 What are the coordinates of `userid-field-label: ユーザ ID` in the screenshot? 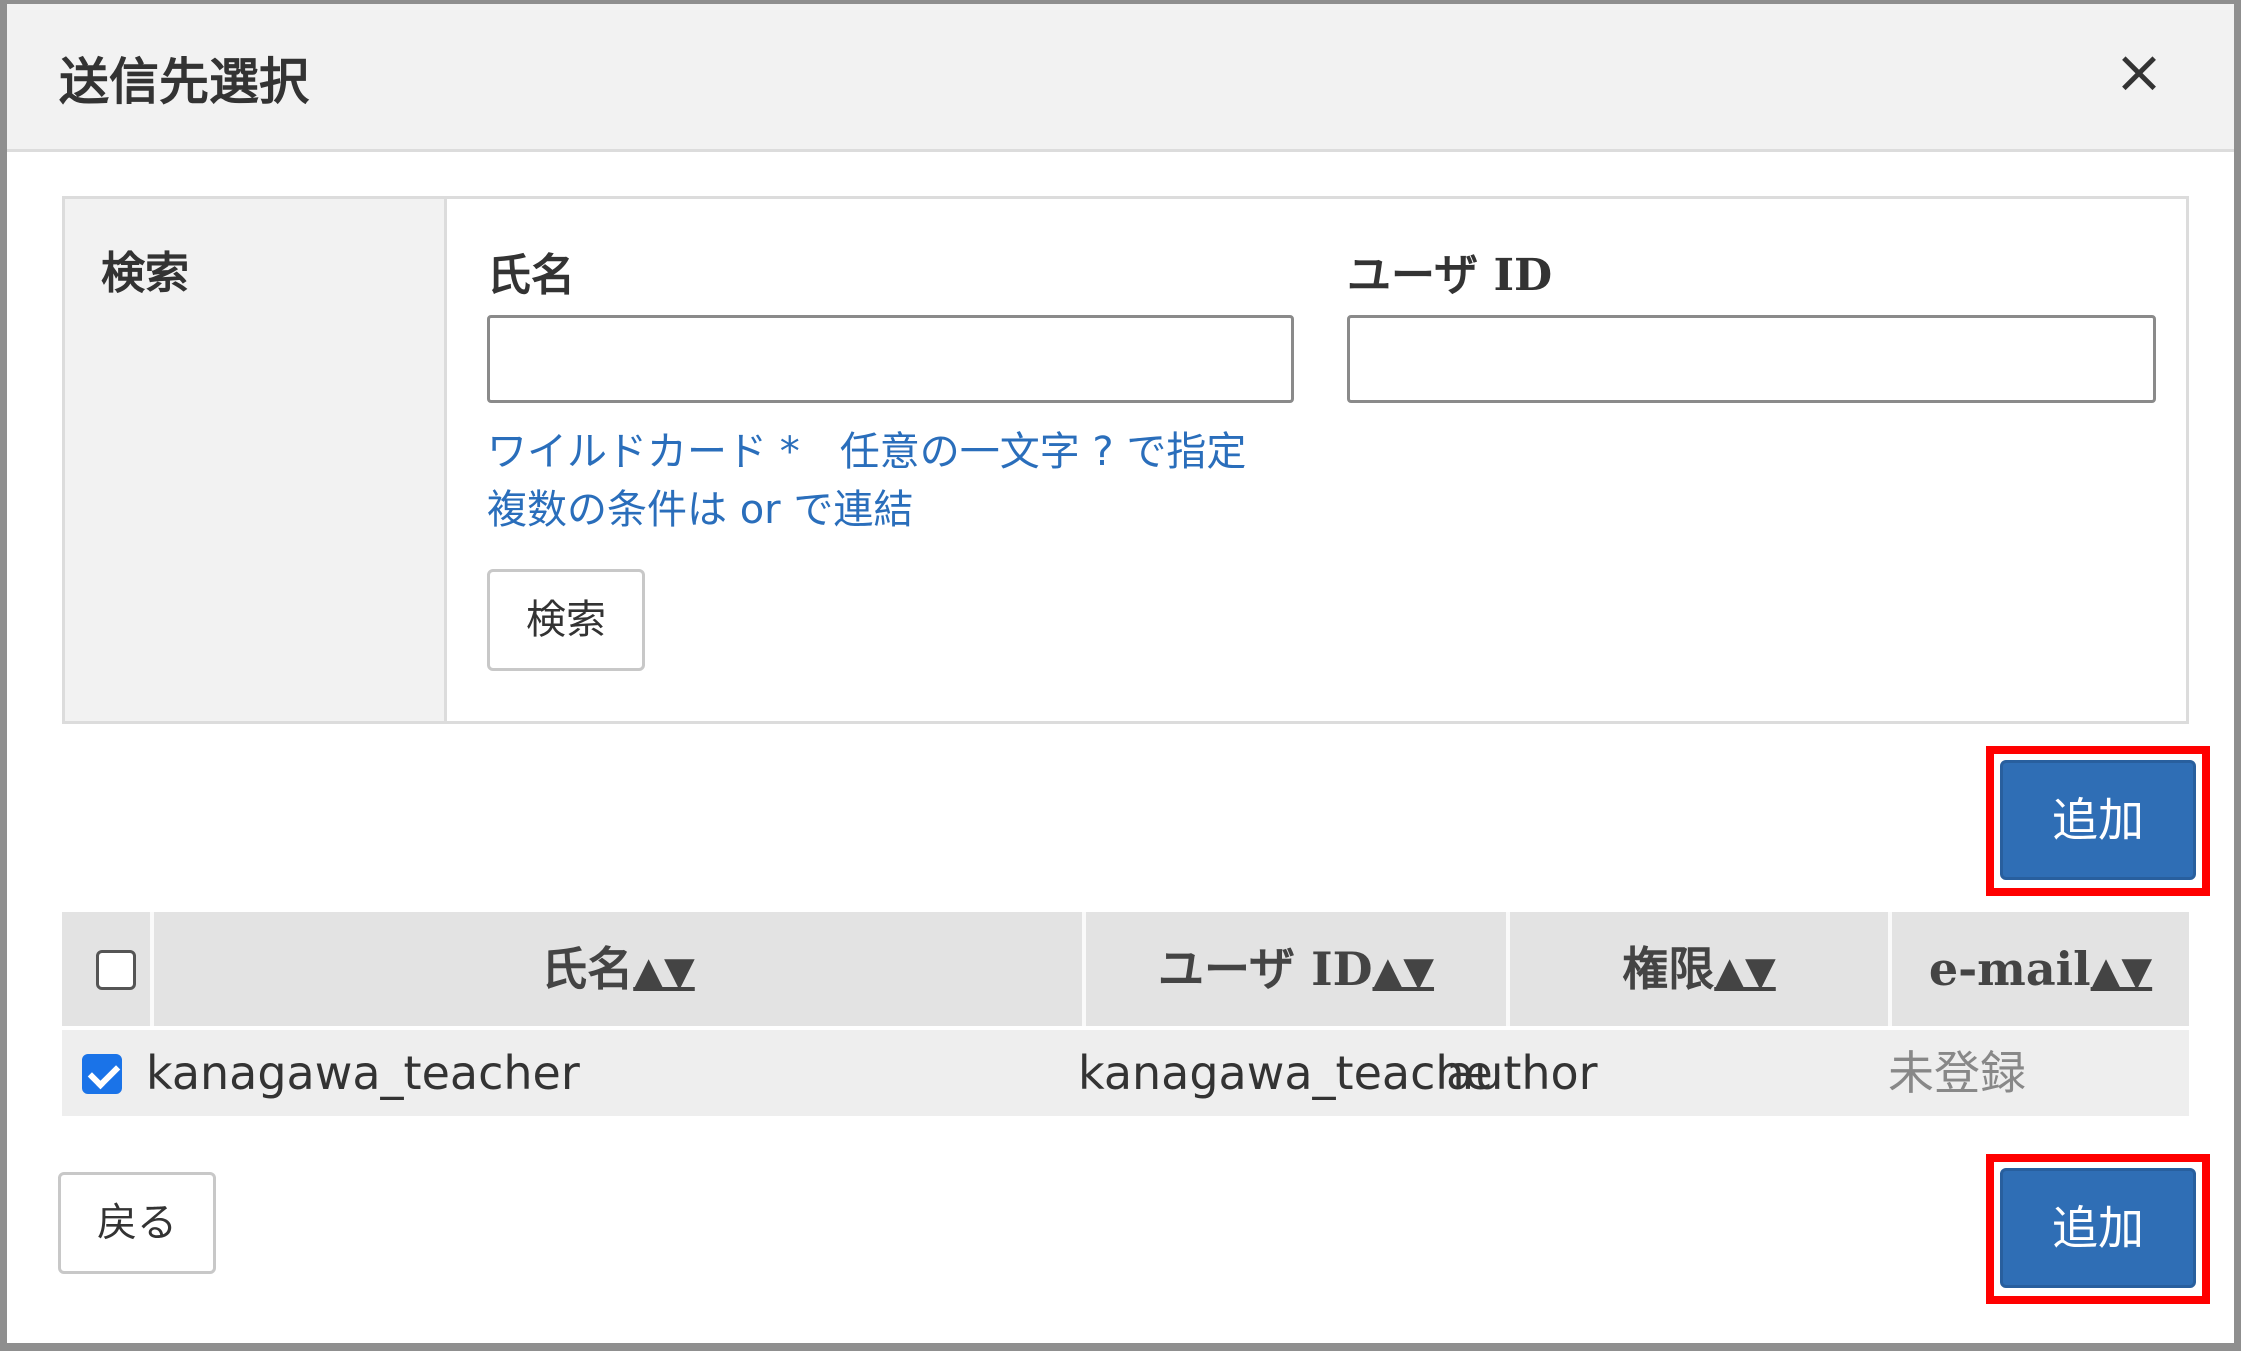 It's located at (1450, 275).